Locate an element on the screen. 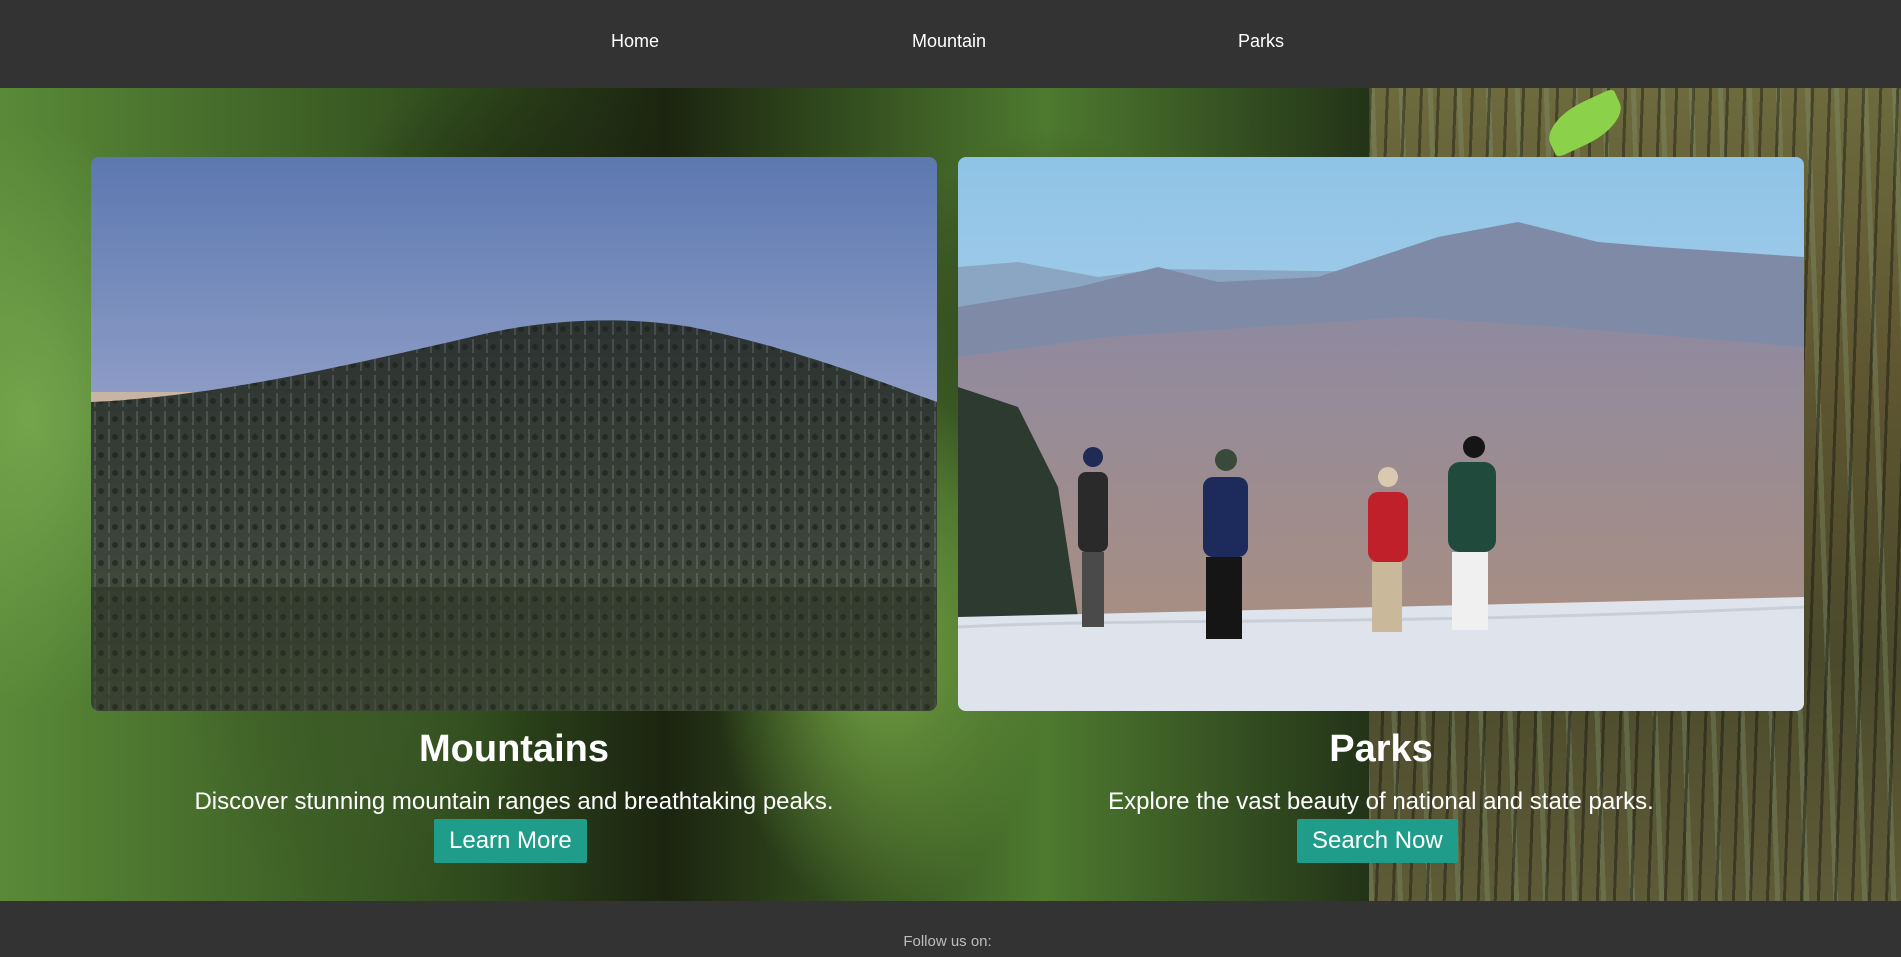 The width and height of the screenshot is (1901, 957). footer-follow-text: Follow us on: is located at coordinates (947, 941).